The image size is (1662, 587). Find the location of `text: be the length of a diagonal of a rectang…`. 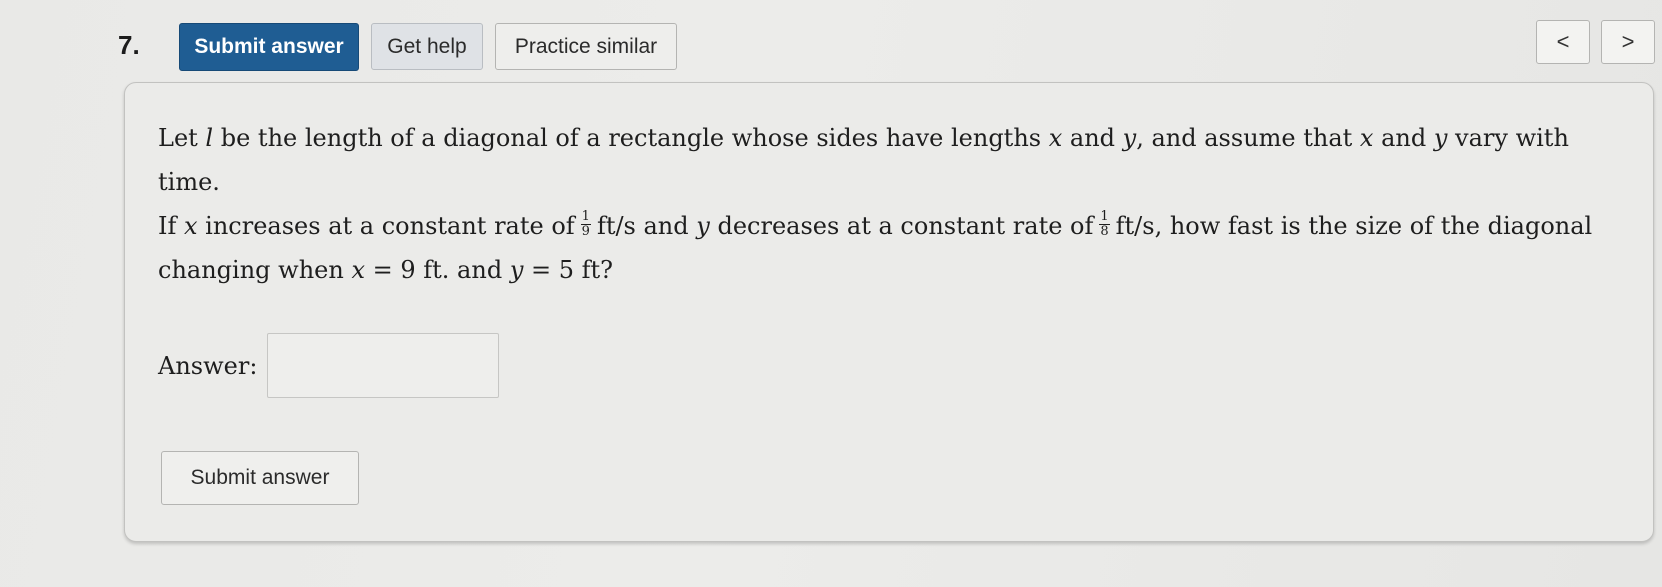

text: be the length of a diagonal of a rectang… is located at coordinates (631, 138).